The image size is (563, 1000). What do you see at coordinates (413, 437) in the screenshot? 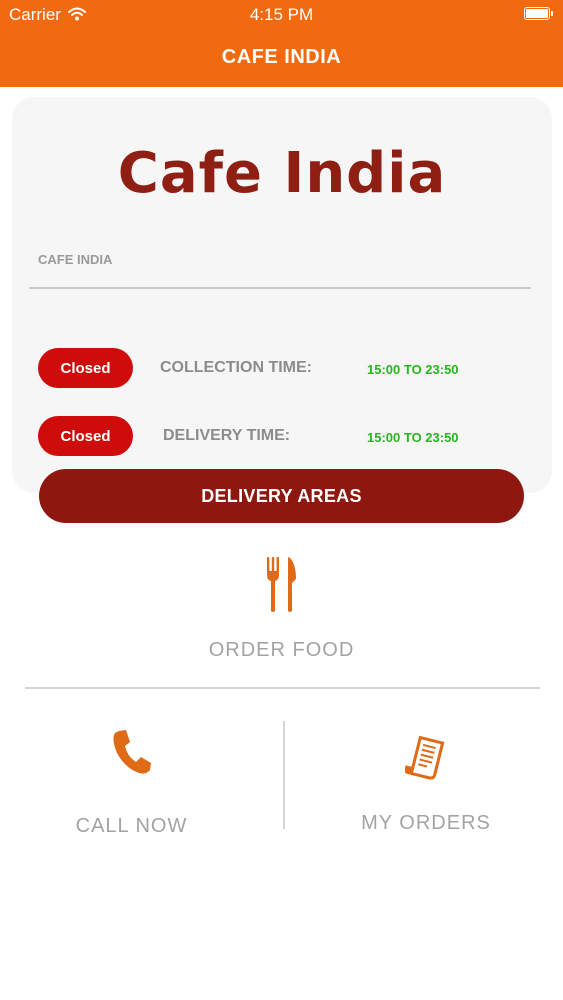
I see `delivery-time-value: 15:00 TO 23:50` at bounding box center [413, 437].